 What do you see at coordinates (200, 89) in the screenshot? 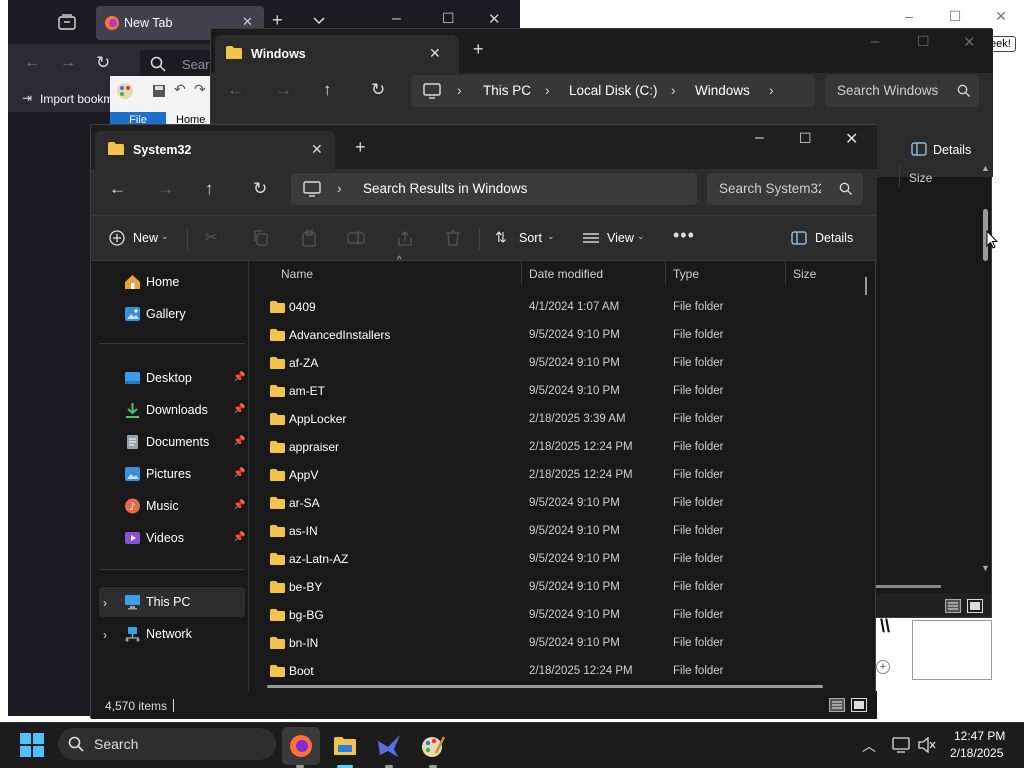
I see `paint-redo-icon: ↷` at bounding box center [200, 89].